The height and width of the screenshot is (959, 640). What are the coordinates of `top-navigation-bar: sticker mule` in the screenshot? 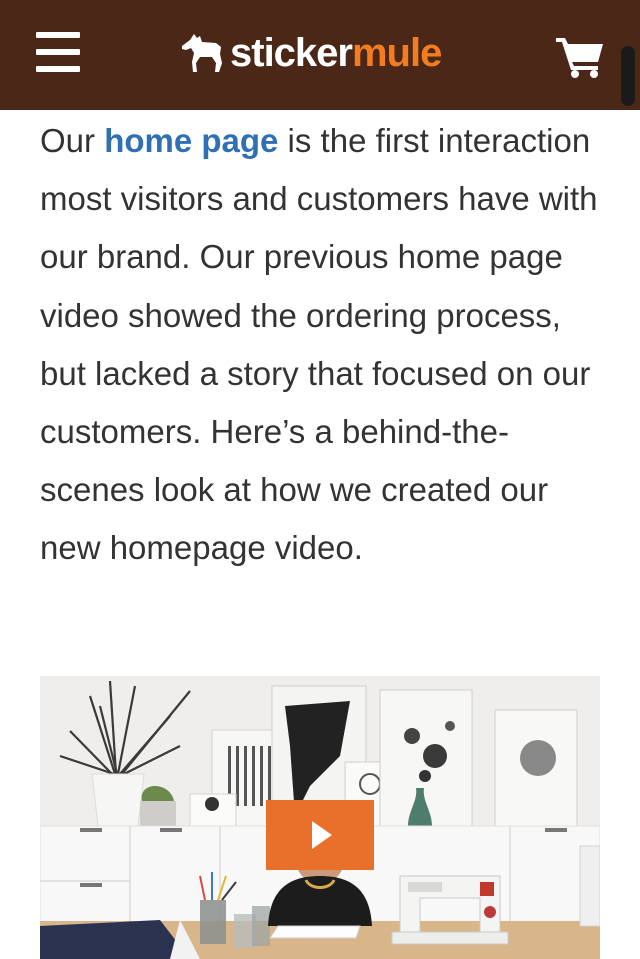 It's located at (320, 55).